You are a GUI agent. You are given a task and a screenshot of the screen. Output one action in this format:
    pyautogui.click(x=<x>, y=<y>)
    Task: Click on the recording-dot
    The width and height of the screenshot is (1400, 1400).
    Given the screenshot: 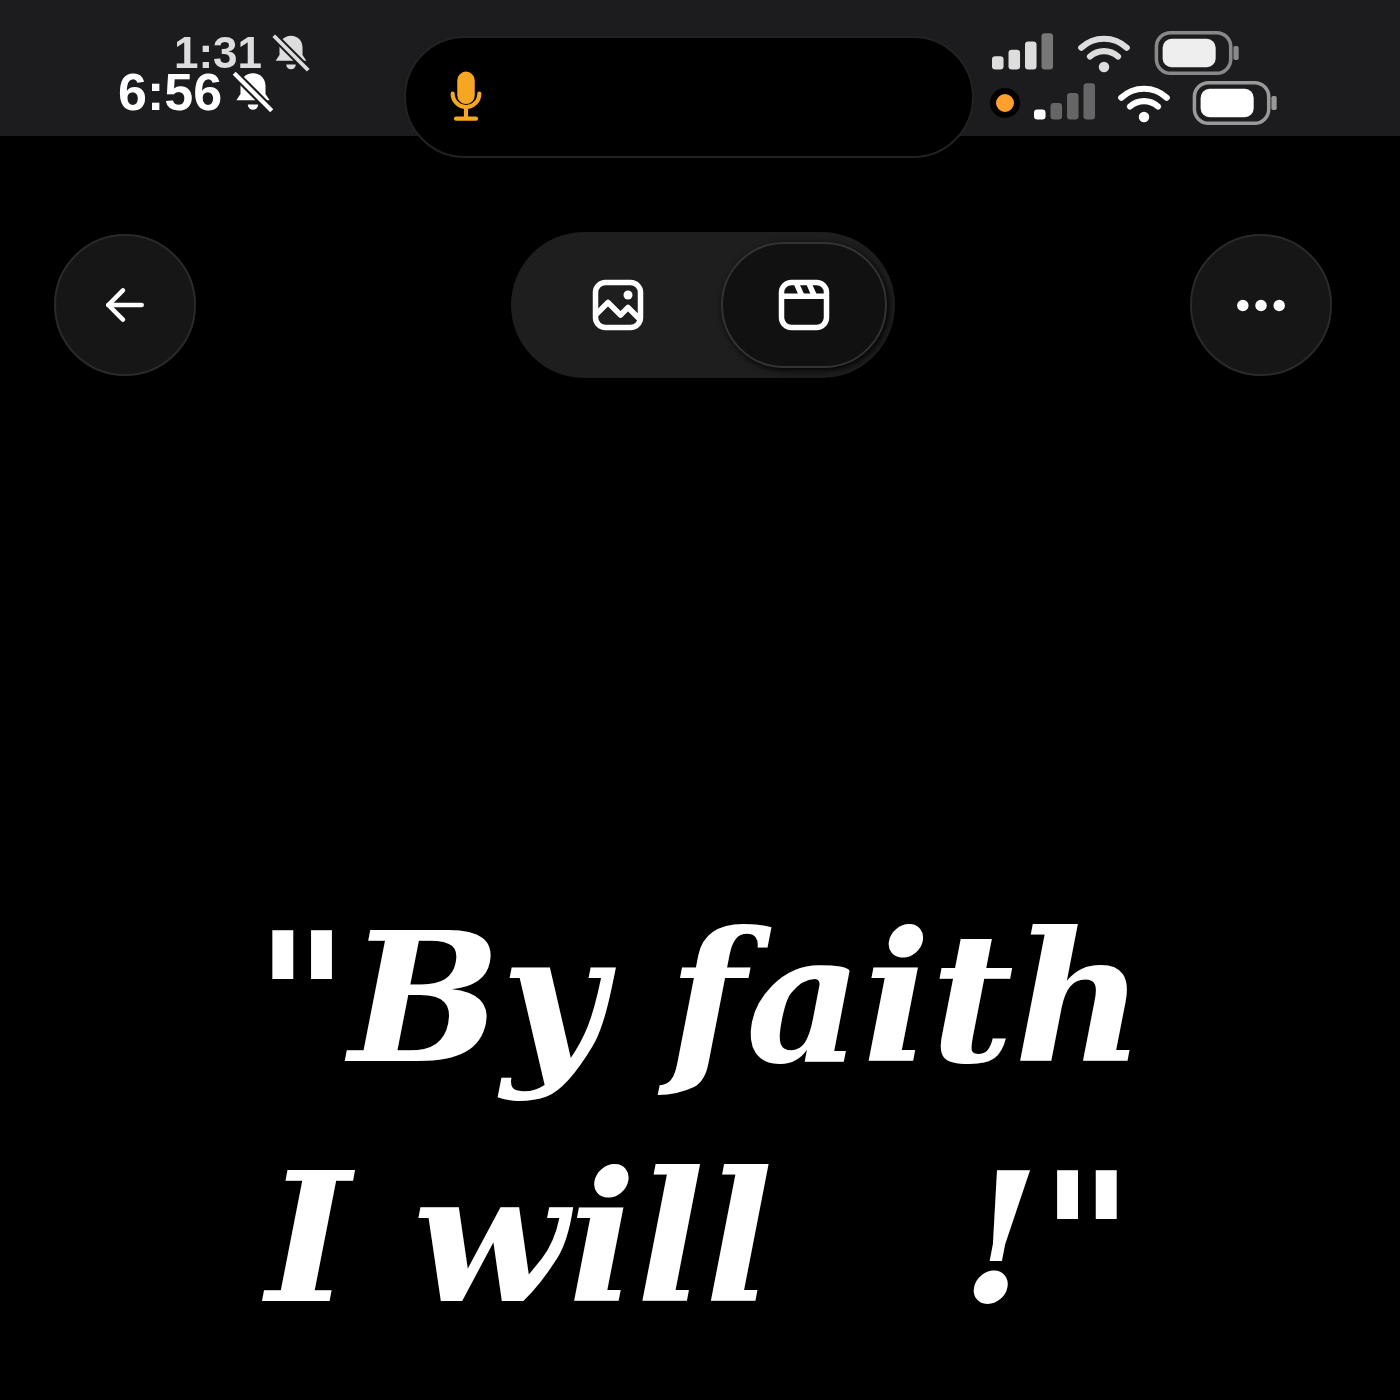 What is the action you would take?
    pyautogui.click(x=1005, y=103)
    